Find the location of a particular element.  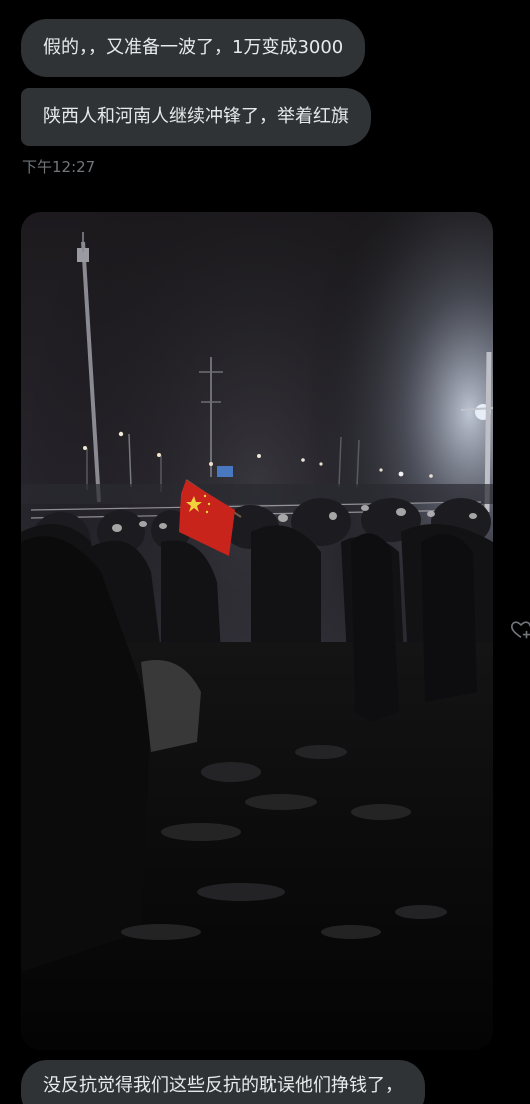

message-text: 陕西人和河南人继续冲锋了，举着红旗 is located at coordinates (196, 116).